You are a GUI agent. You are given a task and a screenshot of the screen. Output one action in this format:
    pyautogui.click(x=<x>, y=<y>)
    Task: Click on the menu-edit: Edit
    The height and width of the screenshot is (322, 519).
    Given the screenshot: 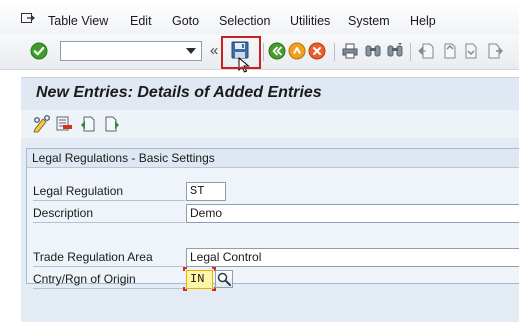 What is the action you would take?
    pyautogui.click(x=141, y=21)
    